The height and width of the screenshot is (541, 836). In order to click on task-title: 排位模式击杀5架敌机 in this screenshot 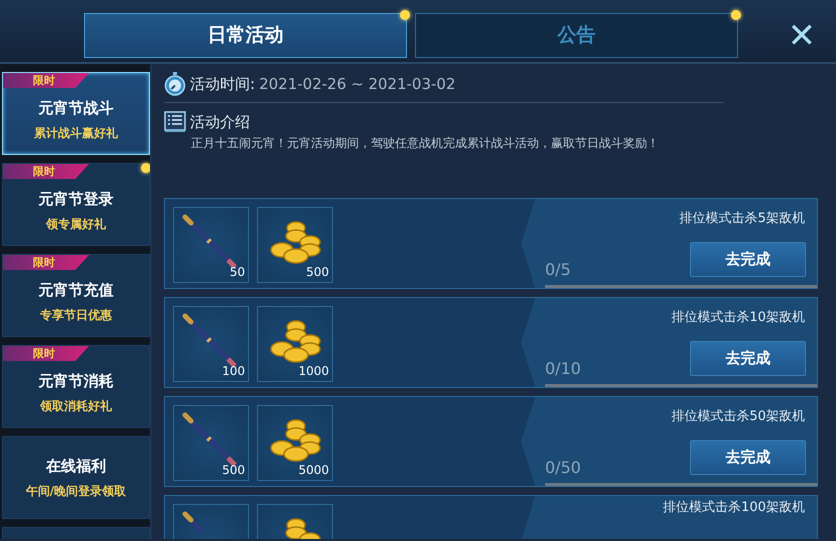, I will do `click(742, 219)`.